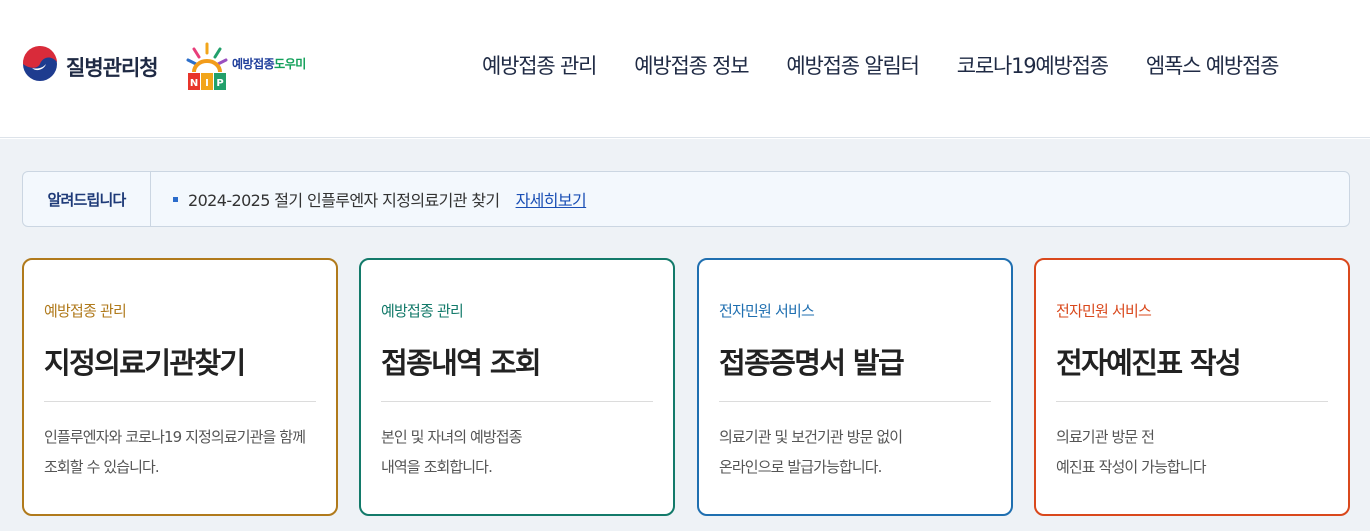 The width and height of the screenshot is (1370, 531). I want to click on nip-logo-icon: N I P, so click(207, 66).